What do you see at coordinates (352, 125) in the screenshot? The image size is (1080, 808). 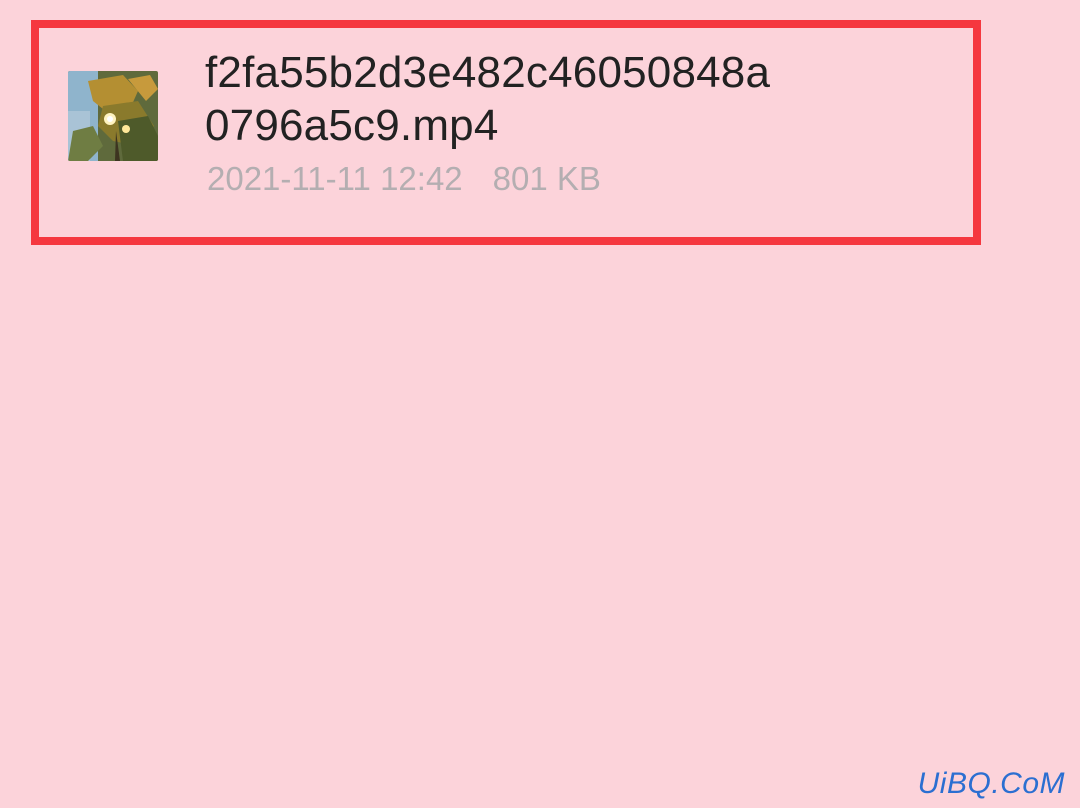 I see `file-name-line-2: 0796a5c9.mp4` at bounding box center [352, 125].